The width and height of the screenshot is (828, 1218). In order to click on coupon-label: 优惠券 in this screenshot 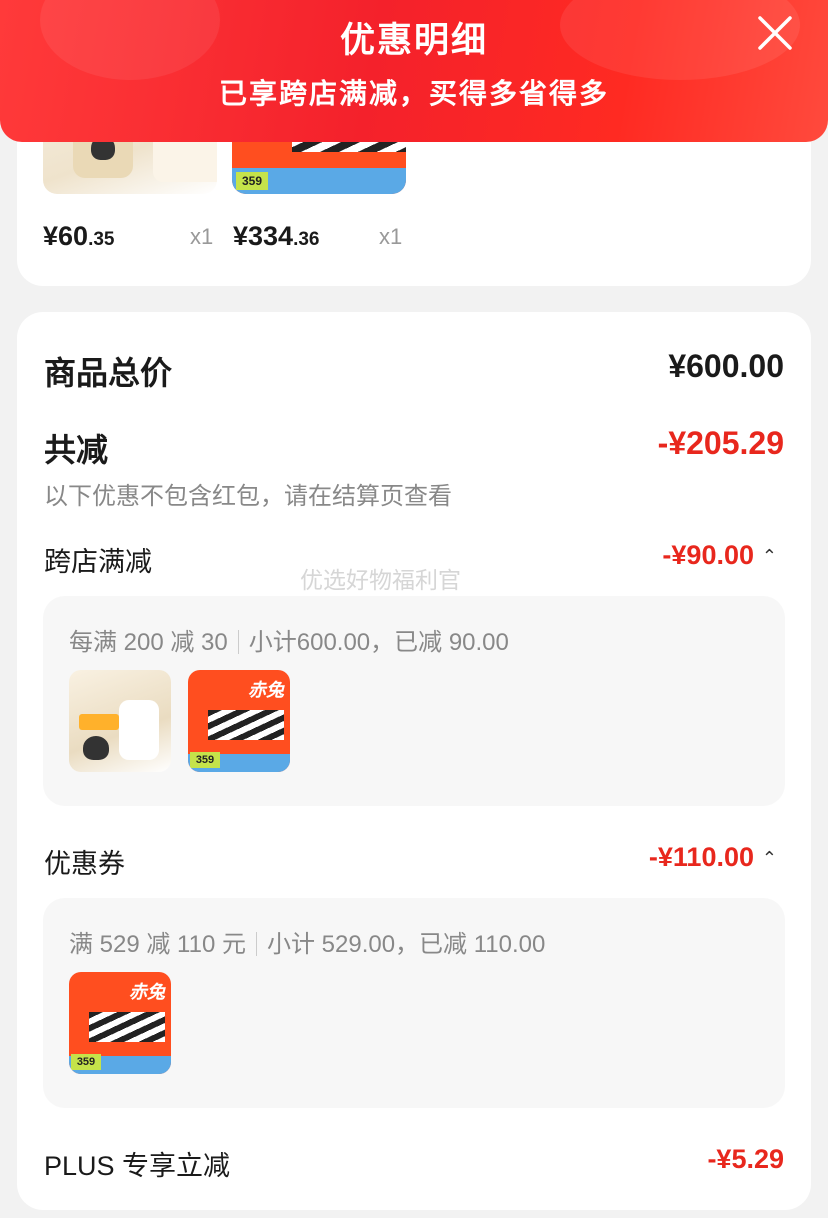, I will do `click(84, 864)`.